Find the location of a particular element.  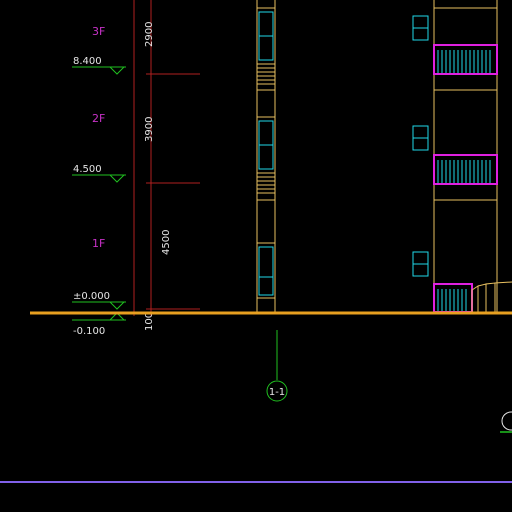

floor-label-1f: 1F is located at coordinates (98, 243).